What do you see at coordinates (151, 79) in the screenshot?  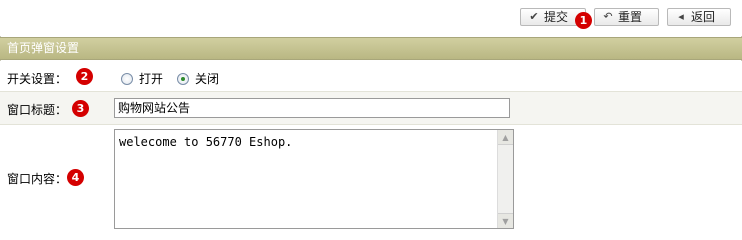 I see `radio-open-label: 打开` at bounding box center [151, 79].